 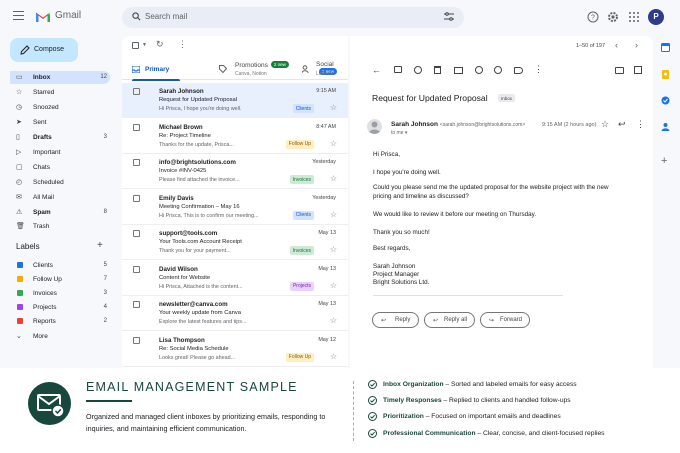 I want to click on recipient-line: to me ▾, so click(x=399, y=133).